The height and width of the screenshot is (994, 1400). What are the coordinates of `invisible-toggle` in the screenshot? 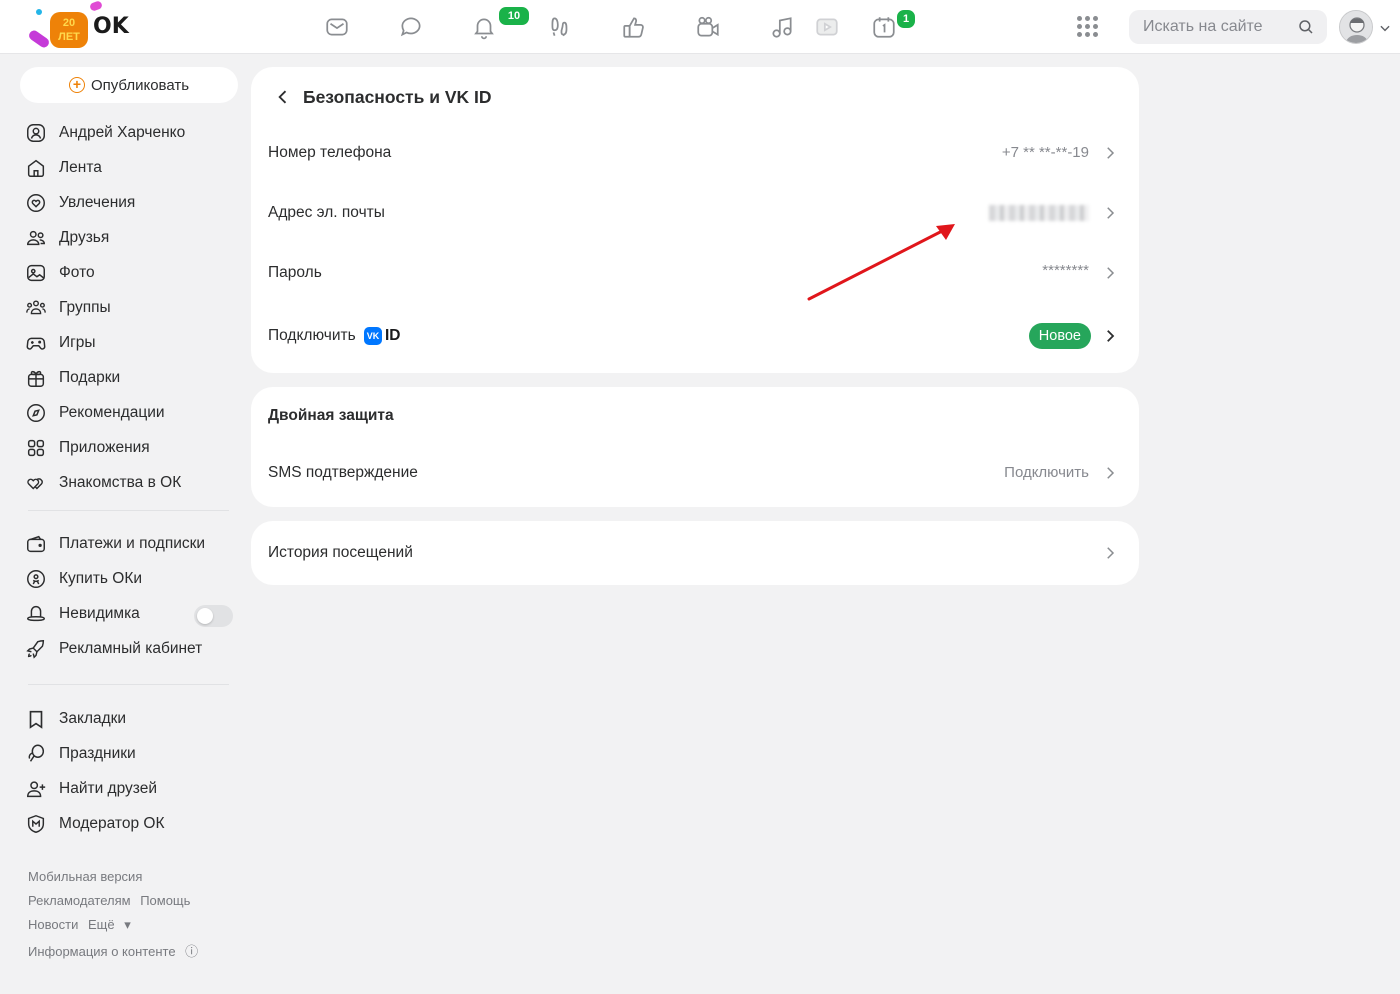 It's located at (213, 616).